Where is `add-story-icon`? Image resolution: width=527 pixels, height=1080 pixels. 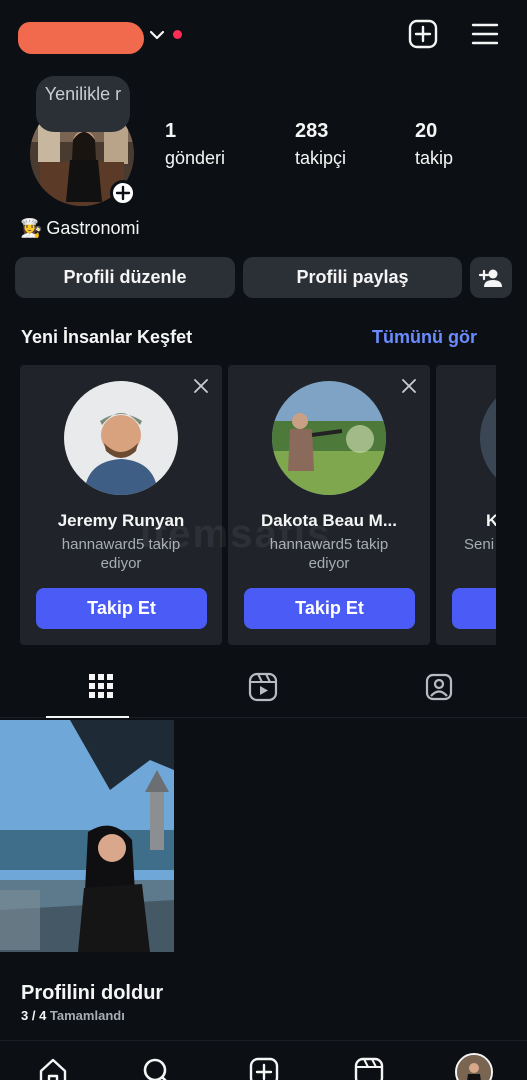 add-story-icon is located at coordinates (123, 193).